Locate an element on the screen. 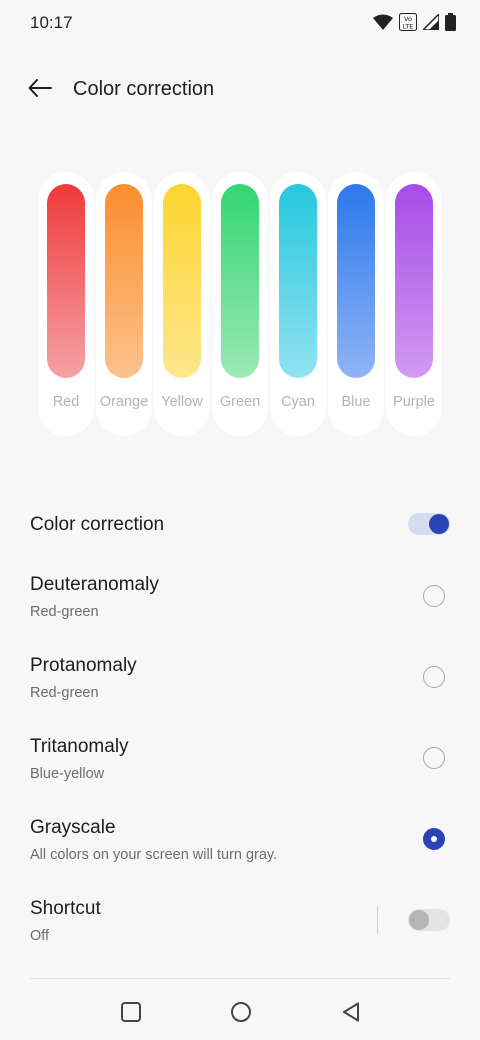 Image resolution: width=480 pixels, height=1040 pixels. swatch-yellow: Yellow is located at coordinates (182, 304).